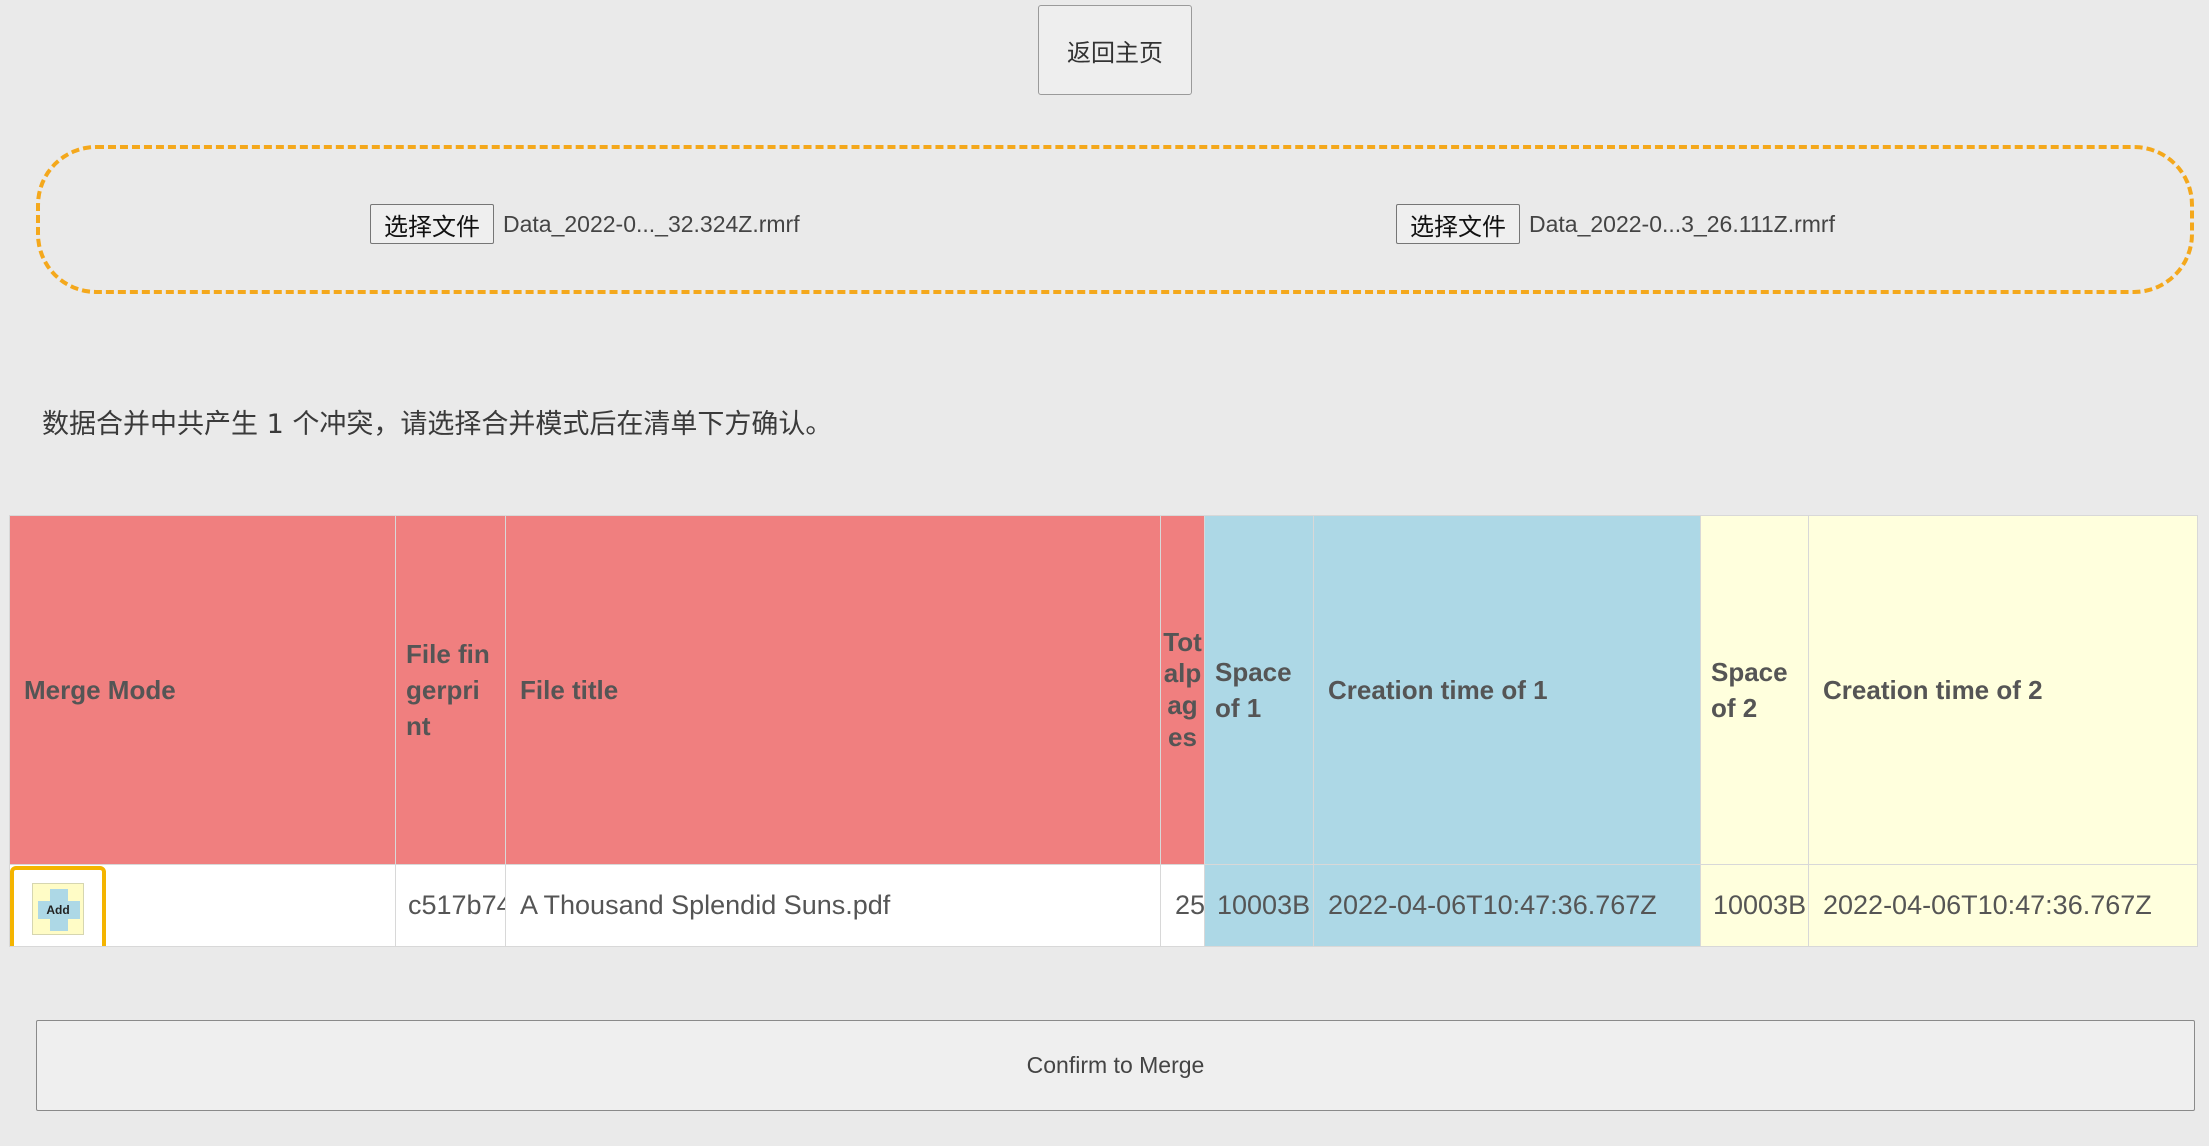 This screenshot has height=1146, width=2209. Describe the element at coordinates (1507, 690) in the screenshot. I see `header-creation-time-of-1: Creation time of 1` at that location.